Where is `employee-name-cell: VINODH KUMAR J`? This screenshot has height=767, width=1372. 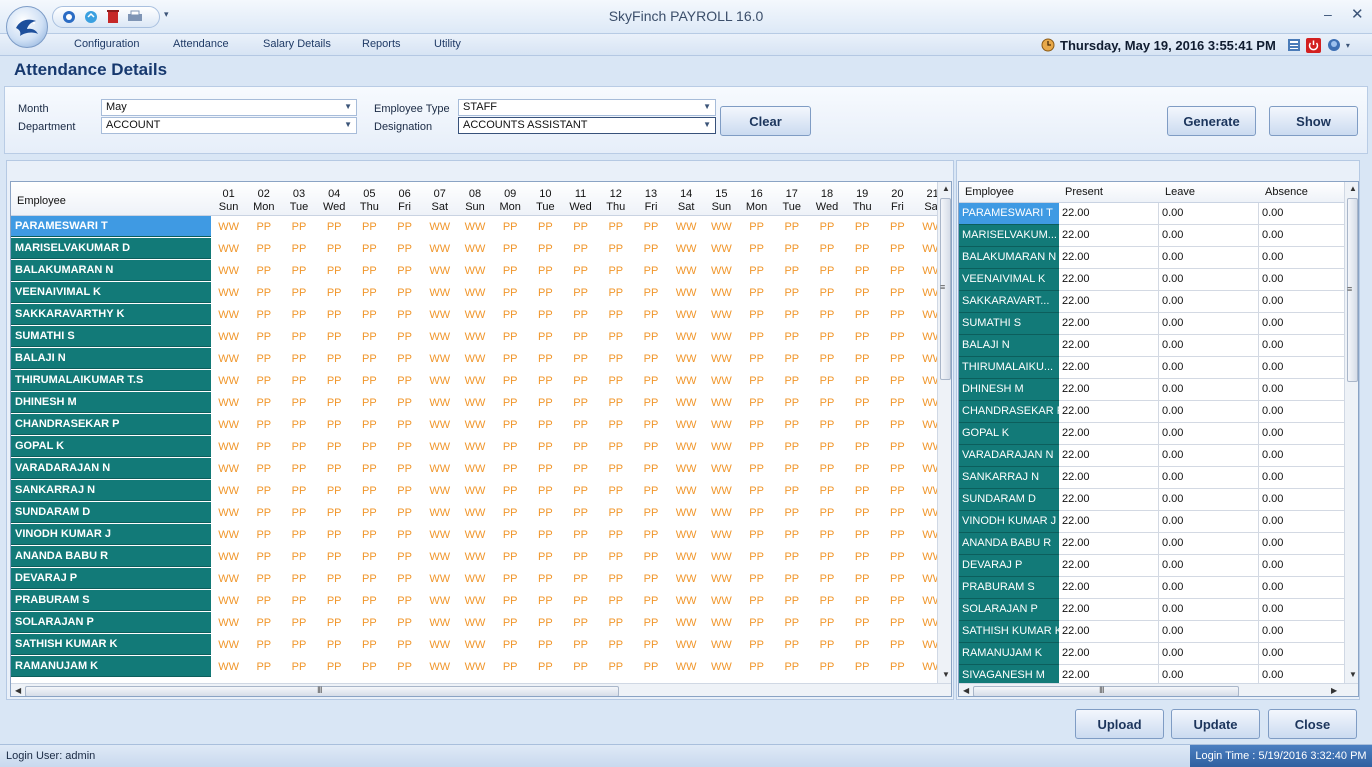
employee-name-cell: VINODH KUMAR J is located at coordinates (111, 534).